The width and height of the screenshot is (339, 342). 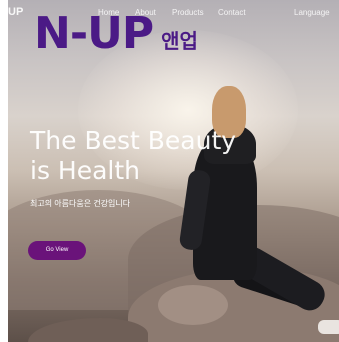 I want to click on nav-link-language: Language, so click(x=312, y=12).